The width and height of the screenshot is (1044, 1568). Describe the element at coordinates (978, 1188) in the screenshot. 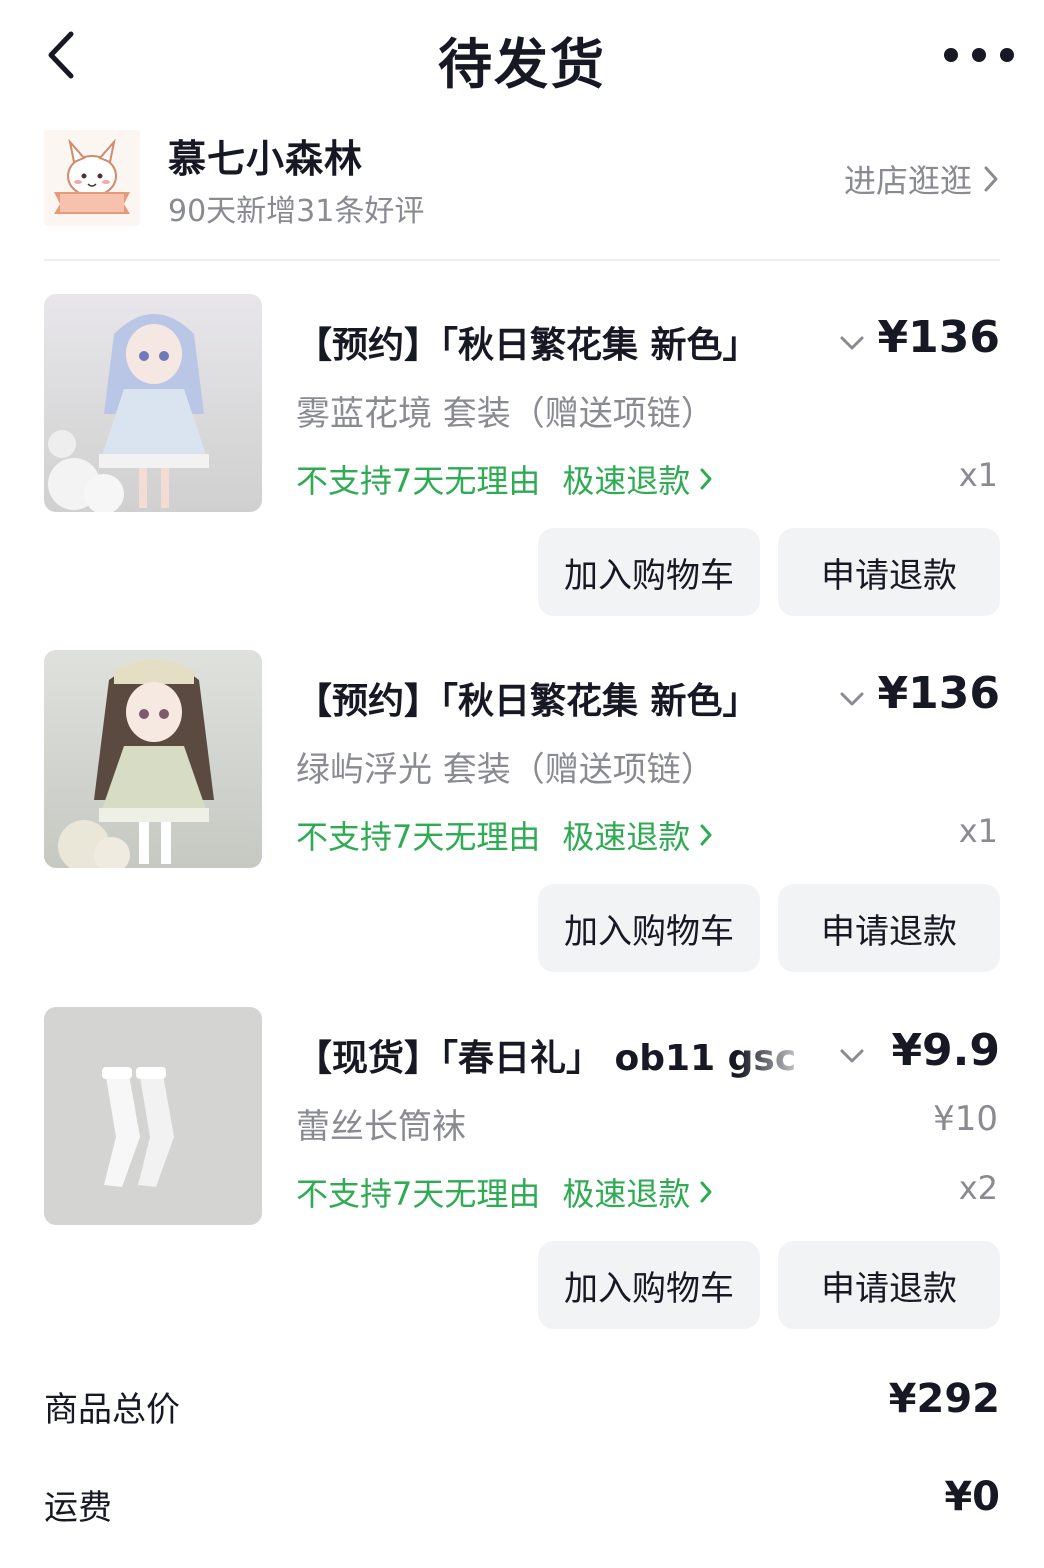

I see `product-quantity: x2` at that location.